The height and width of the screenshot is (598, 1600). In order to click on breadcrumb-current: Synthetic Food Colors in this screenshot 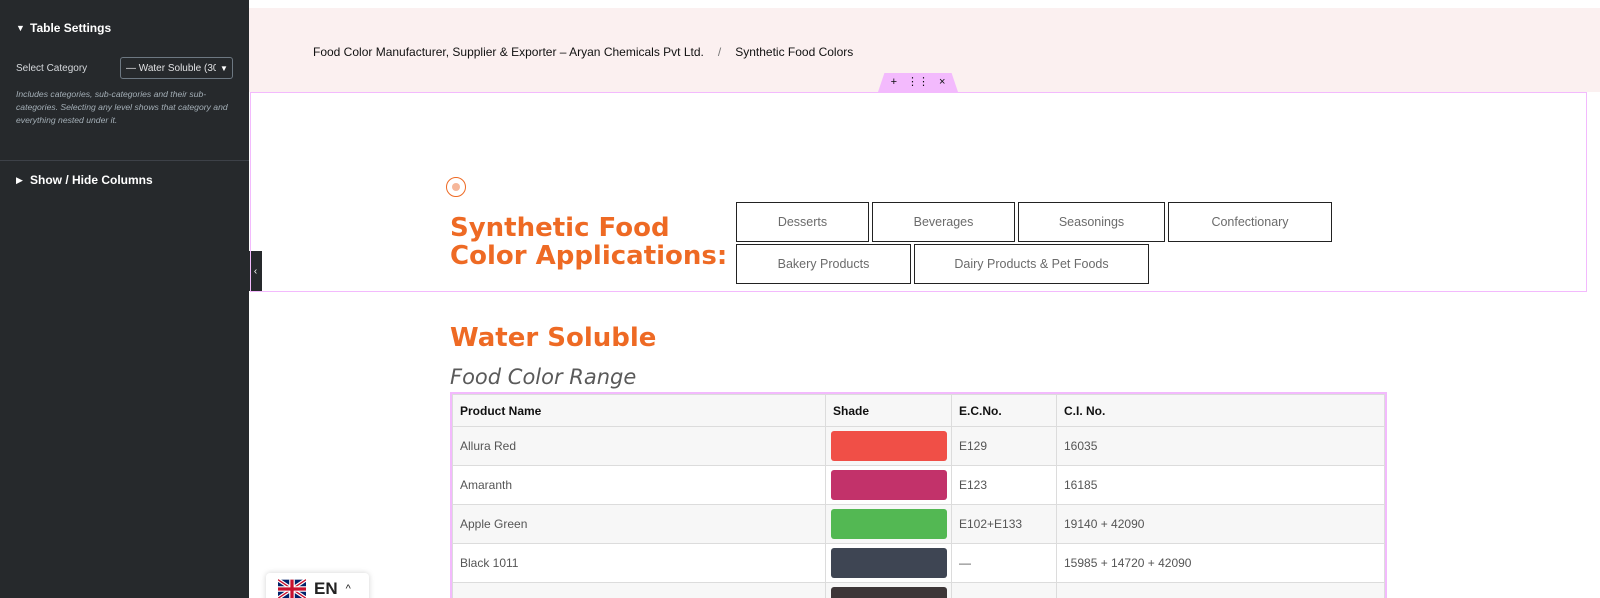, I will do `click(794, 52)`.